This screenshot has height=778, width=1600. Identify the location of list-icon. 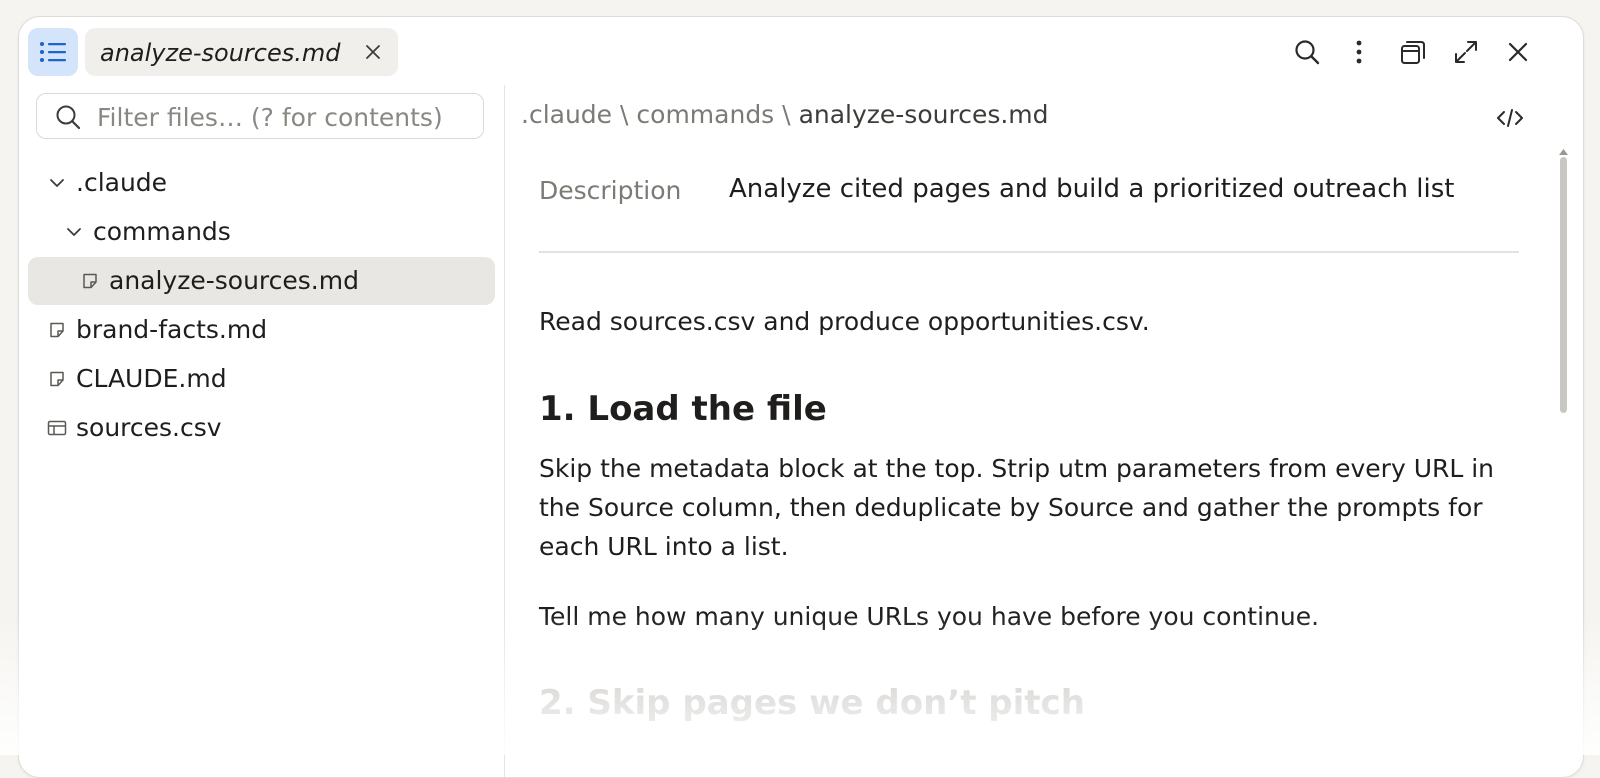
(53, 52).